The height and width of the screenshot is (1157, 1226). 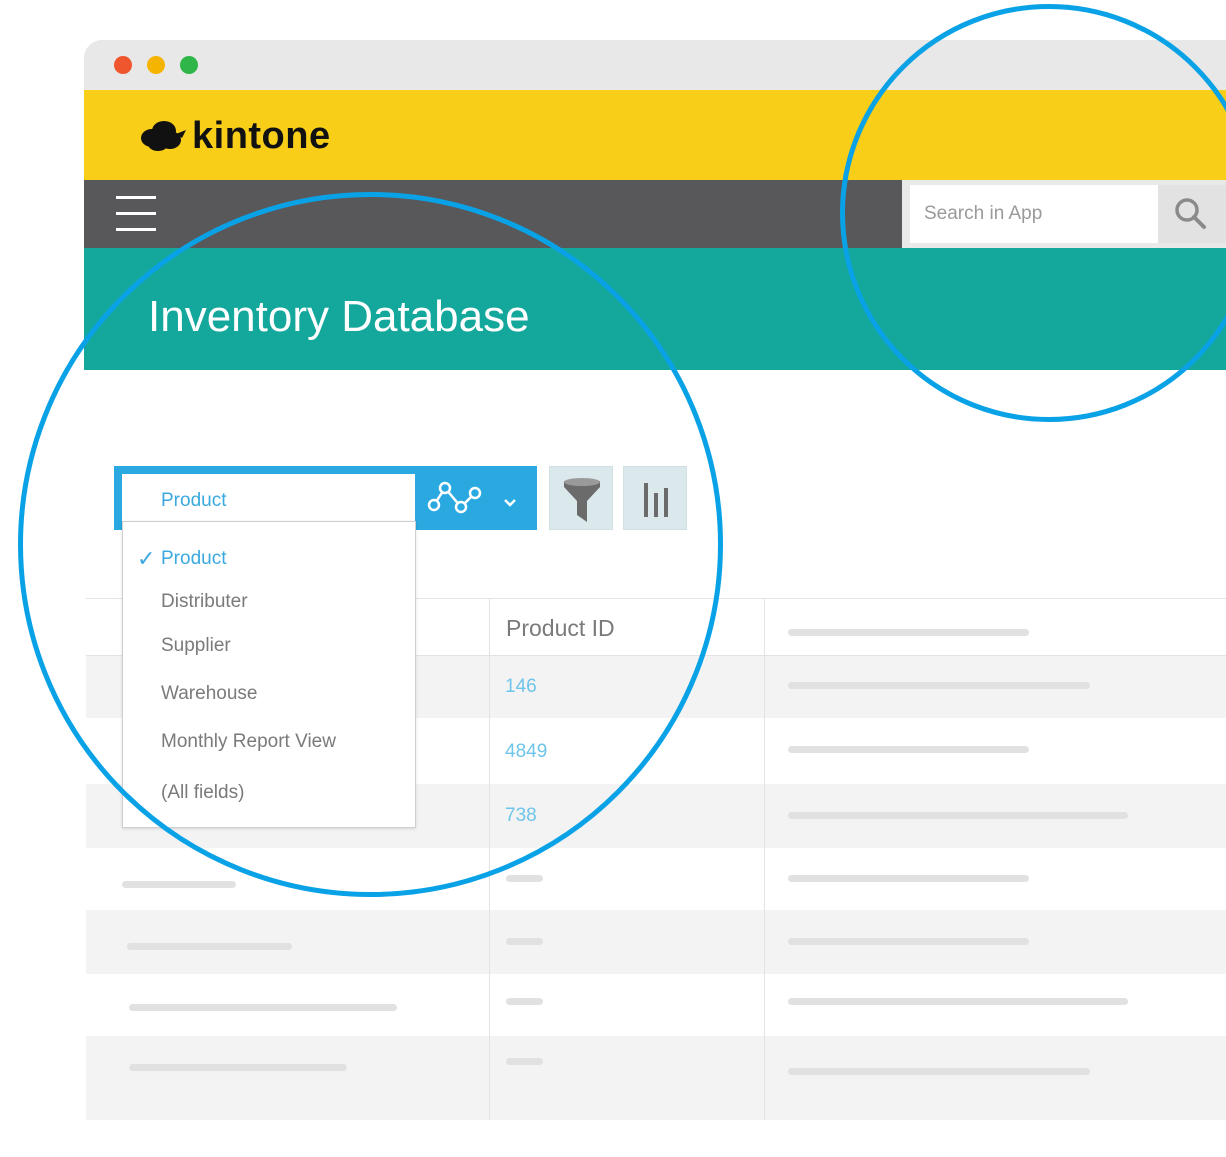 I want to click on column-header-product-id: Product ID, so click(x=560, y=628).